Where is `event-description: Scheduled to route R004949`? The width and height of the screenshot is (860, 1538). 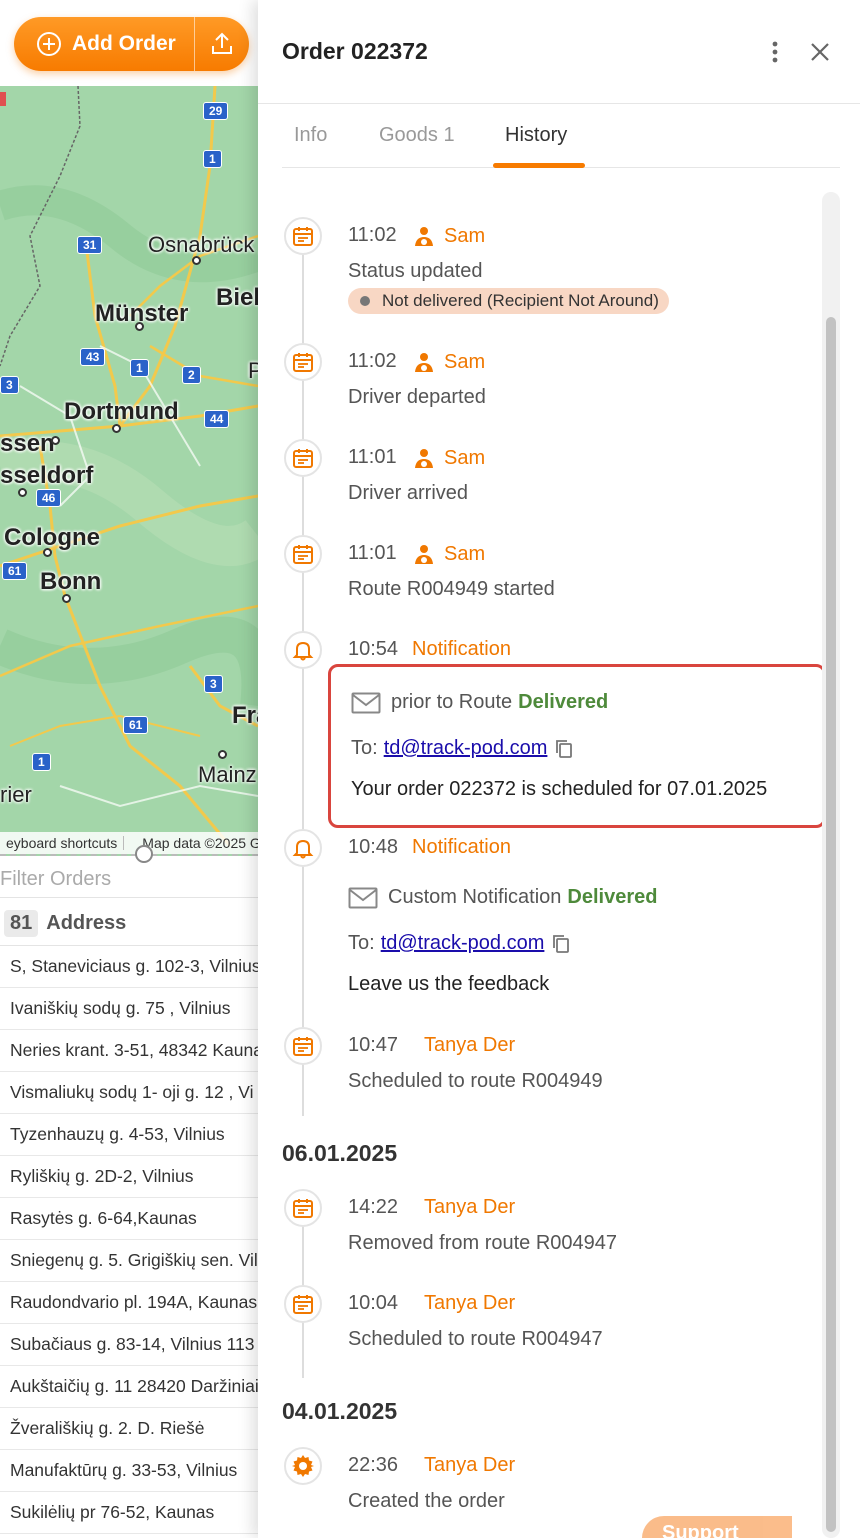 event-description: Scheduled to route R004949 is located at coordinates (475, 1081).